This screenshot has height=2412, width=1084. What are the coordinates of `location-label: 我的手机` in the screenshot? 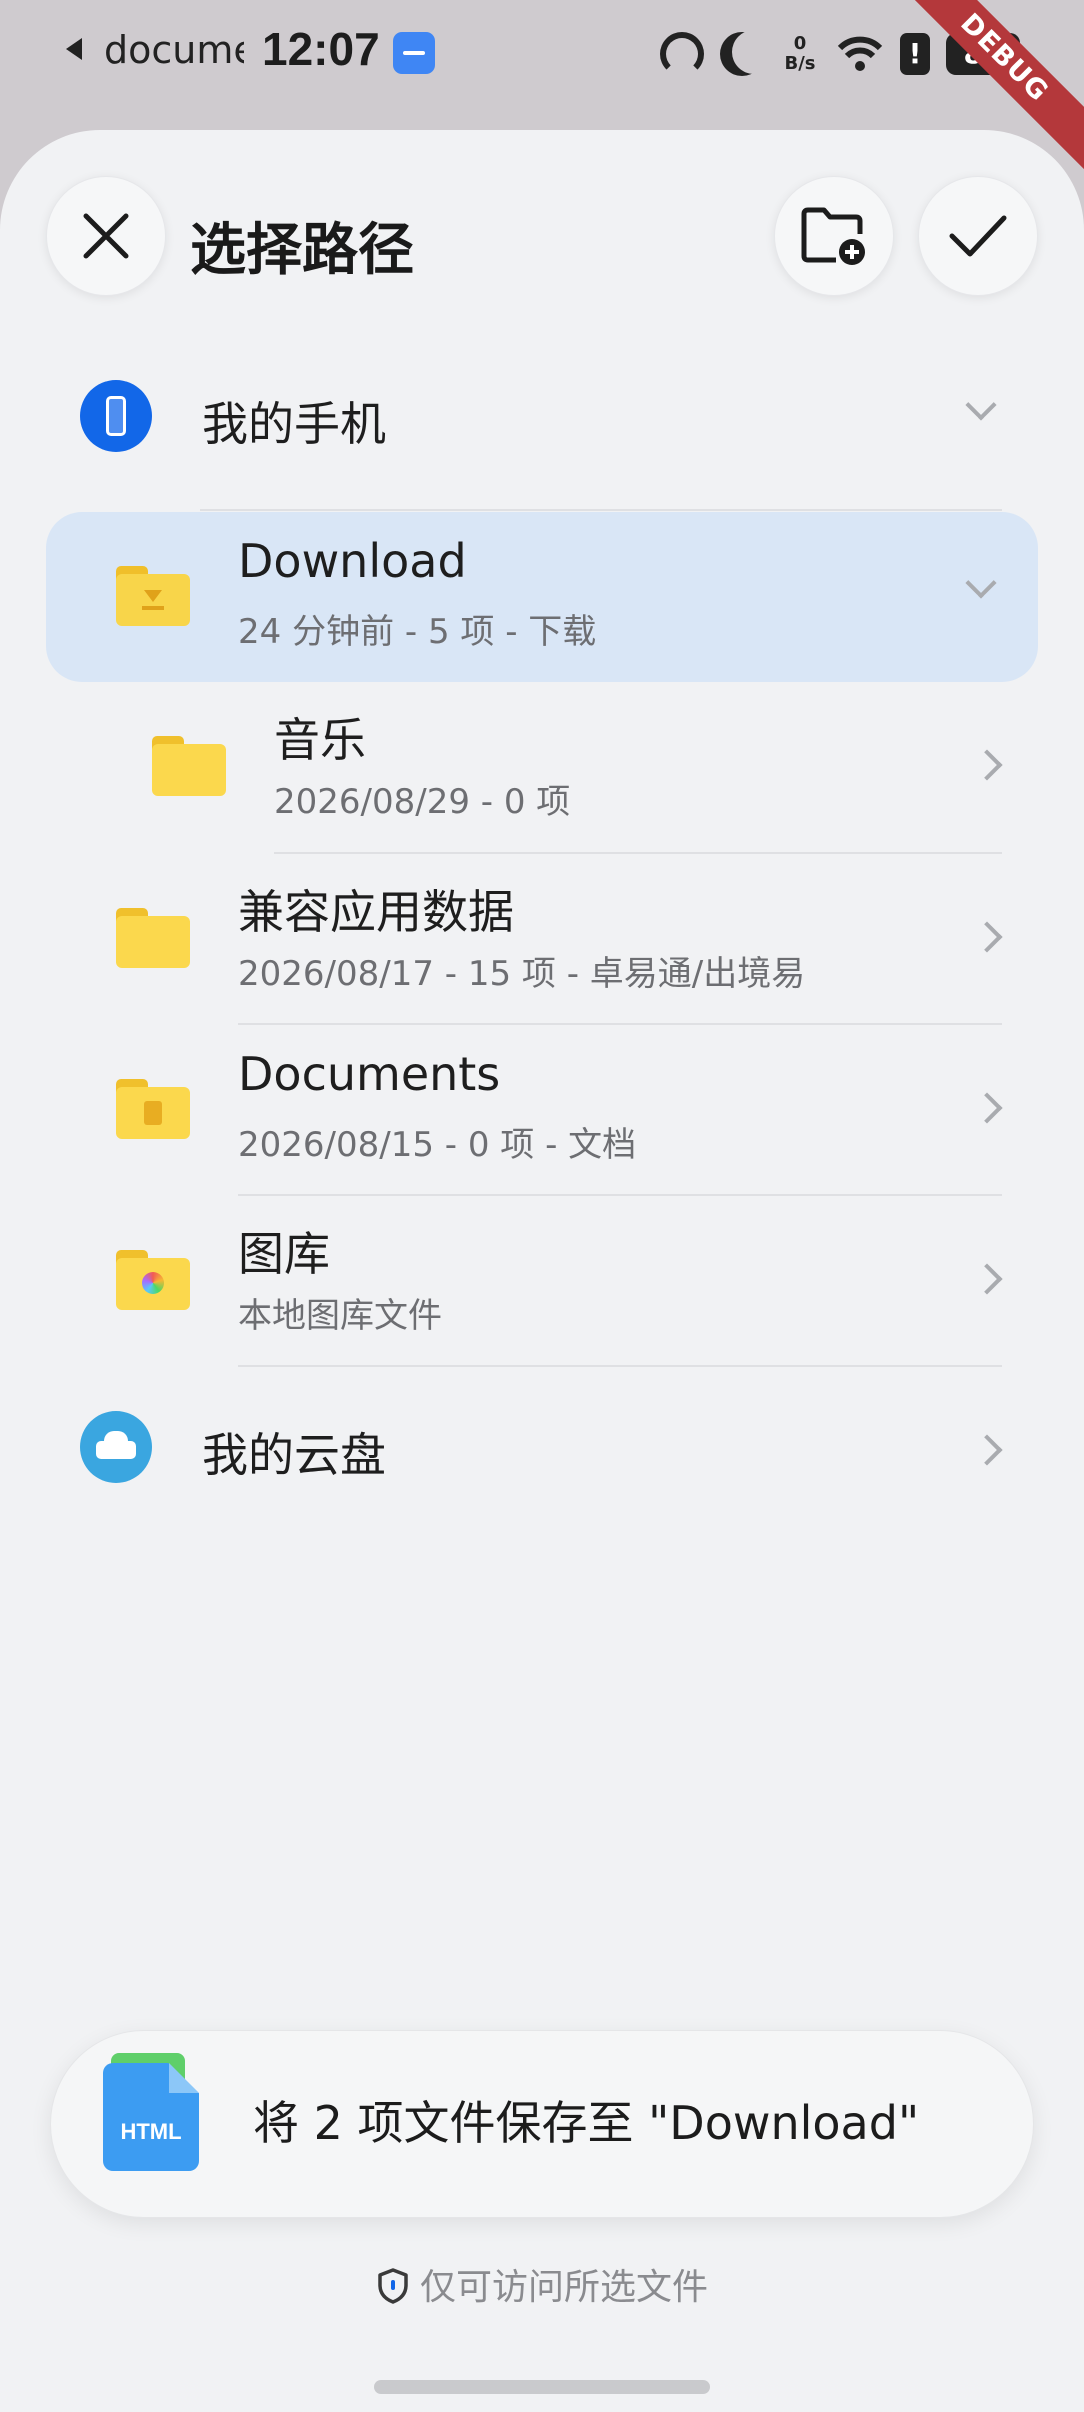 It's located at (294, 424).